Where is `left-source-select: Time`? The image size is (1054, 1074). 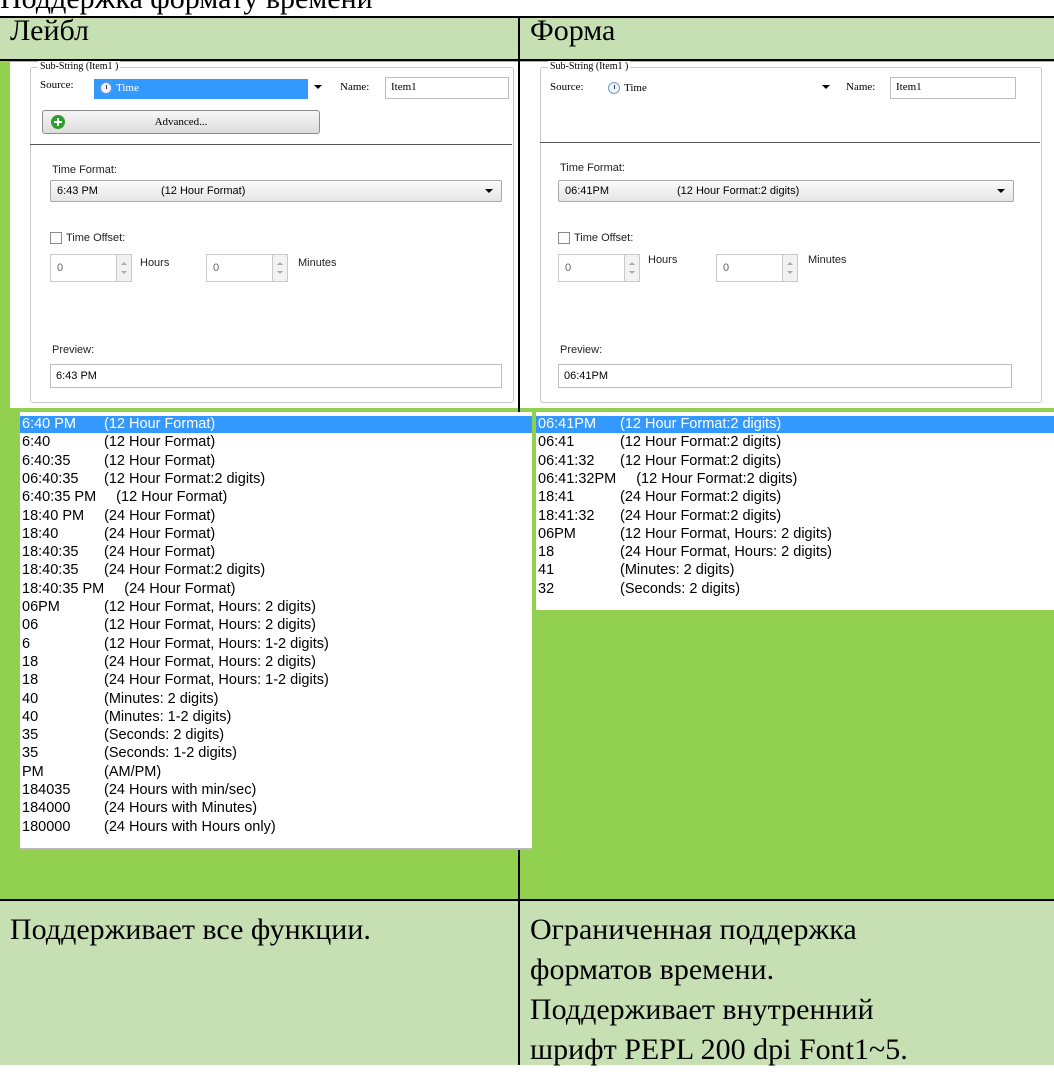 left-source-select: Time is located at coordinates (211, 89).